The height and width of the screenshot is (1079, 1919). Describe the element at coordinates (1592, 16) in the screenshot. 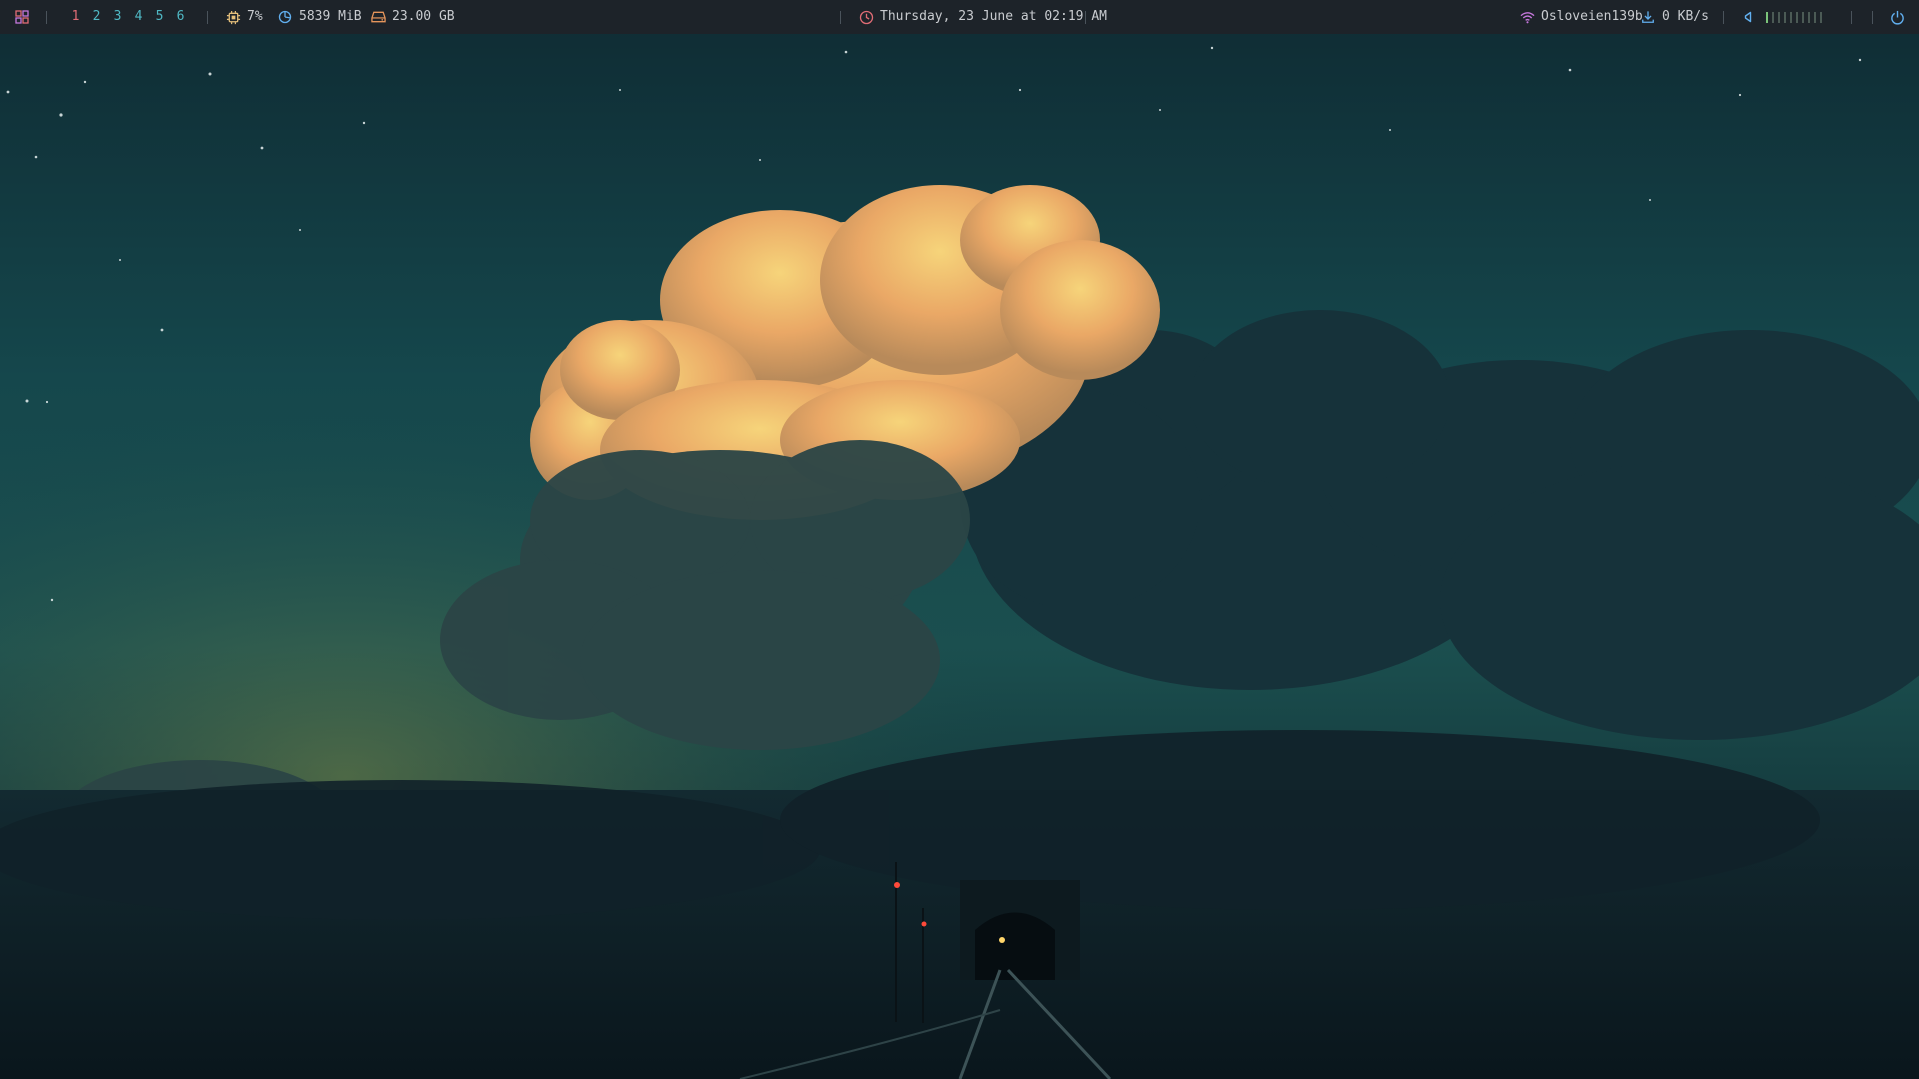

I see `wifi-ssid: Osloveien139b` at that location.